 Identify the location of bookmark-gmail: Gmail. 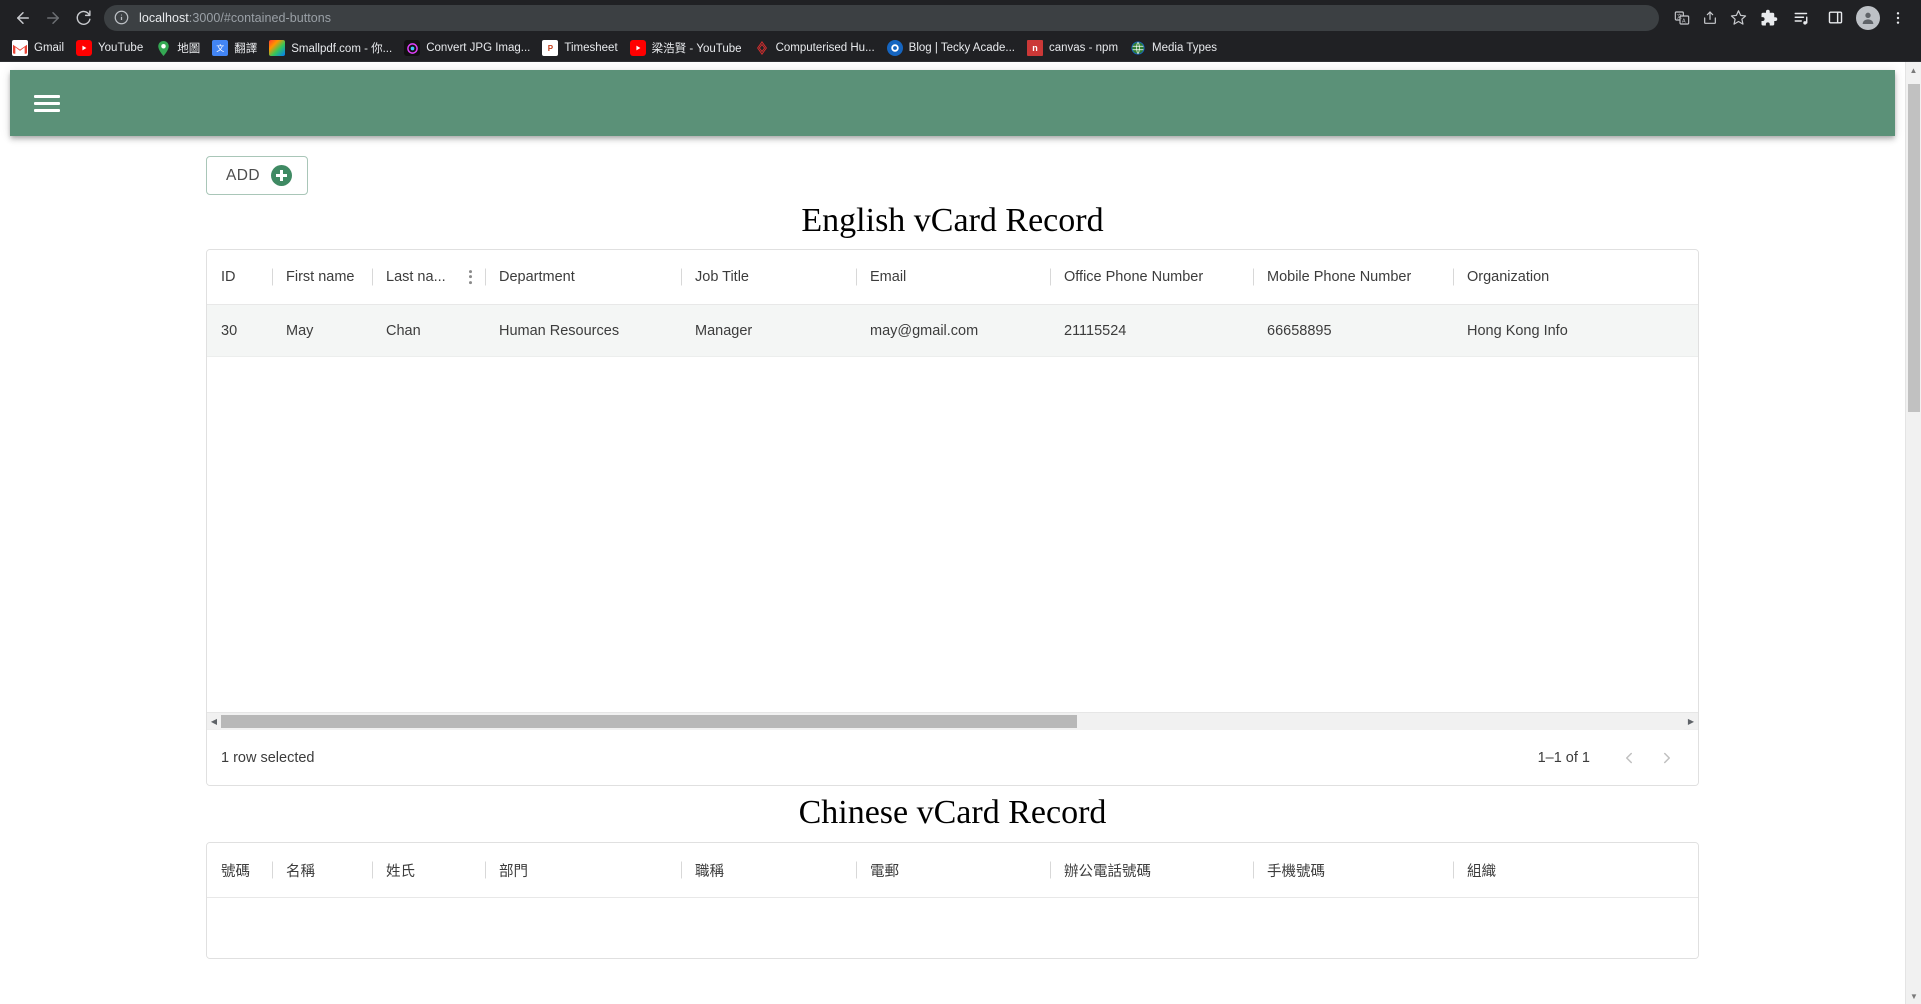
(41, 48).